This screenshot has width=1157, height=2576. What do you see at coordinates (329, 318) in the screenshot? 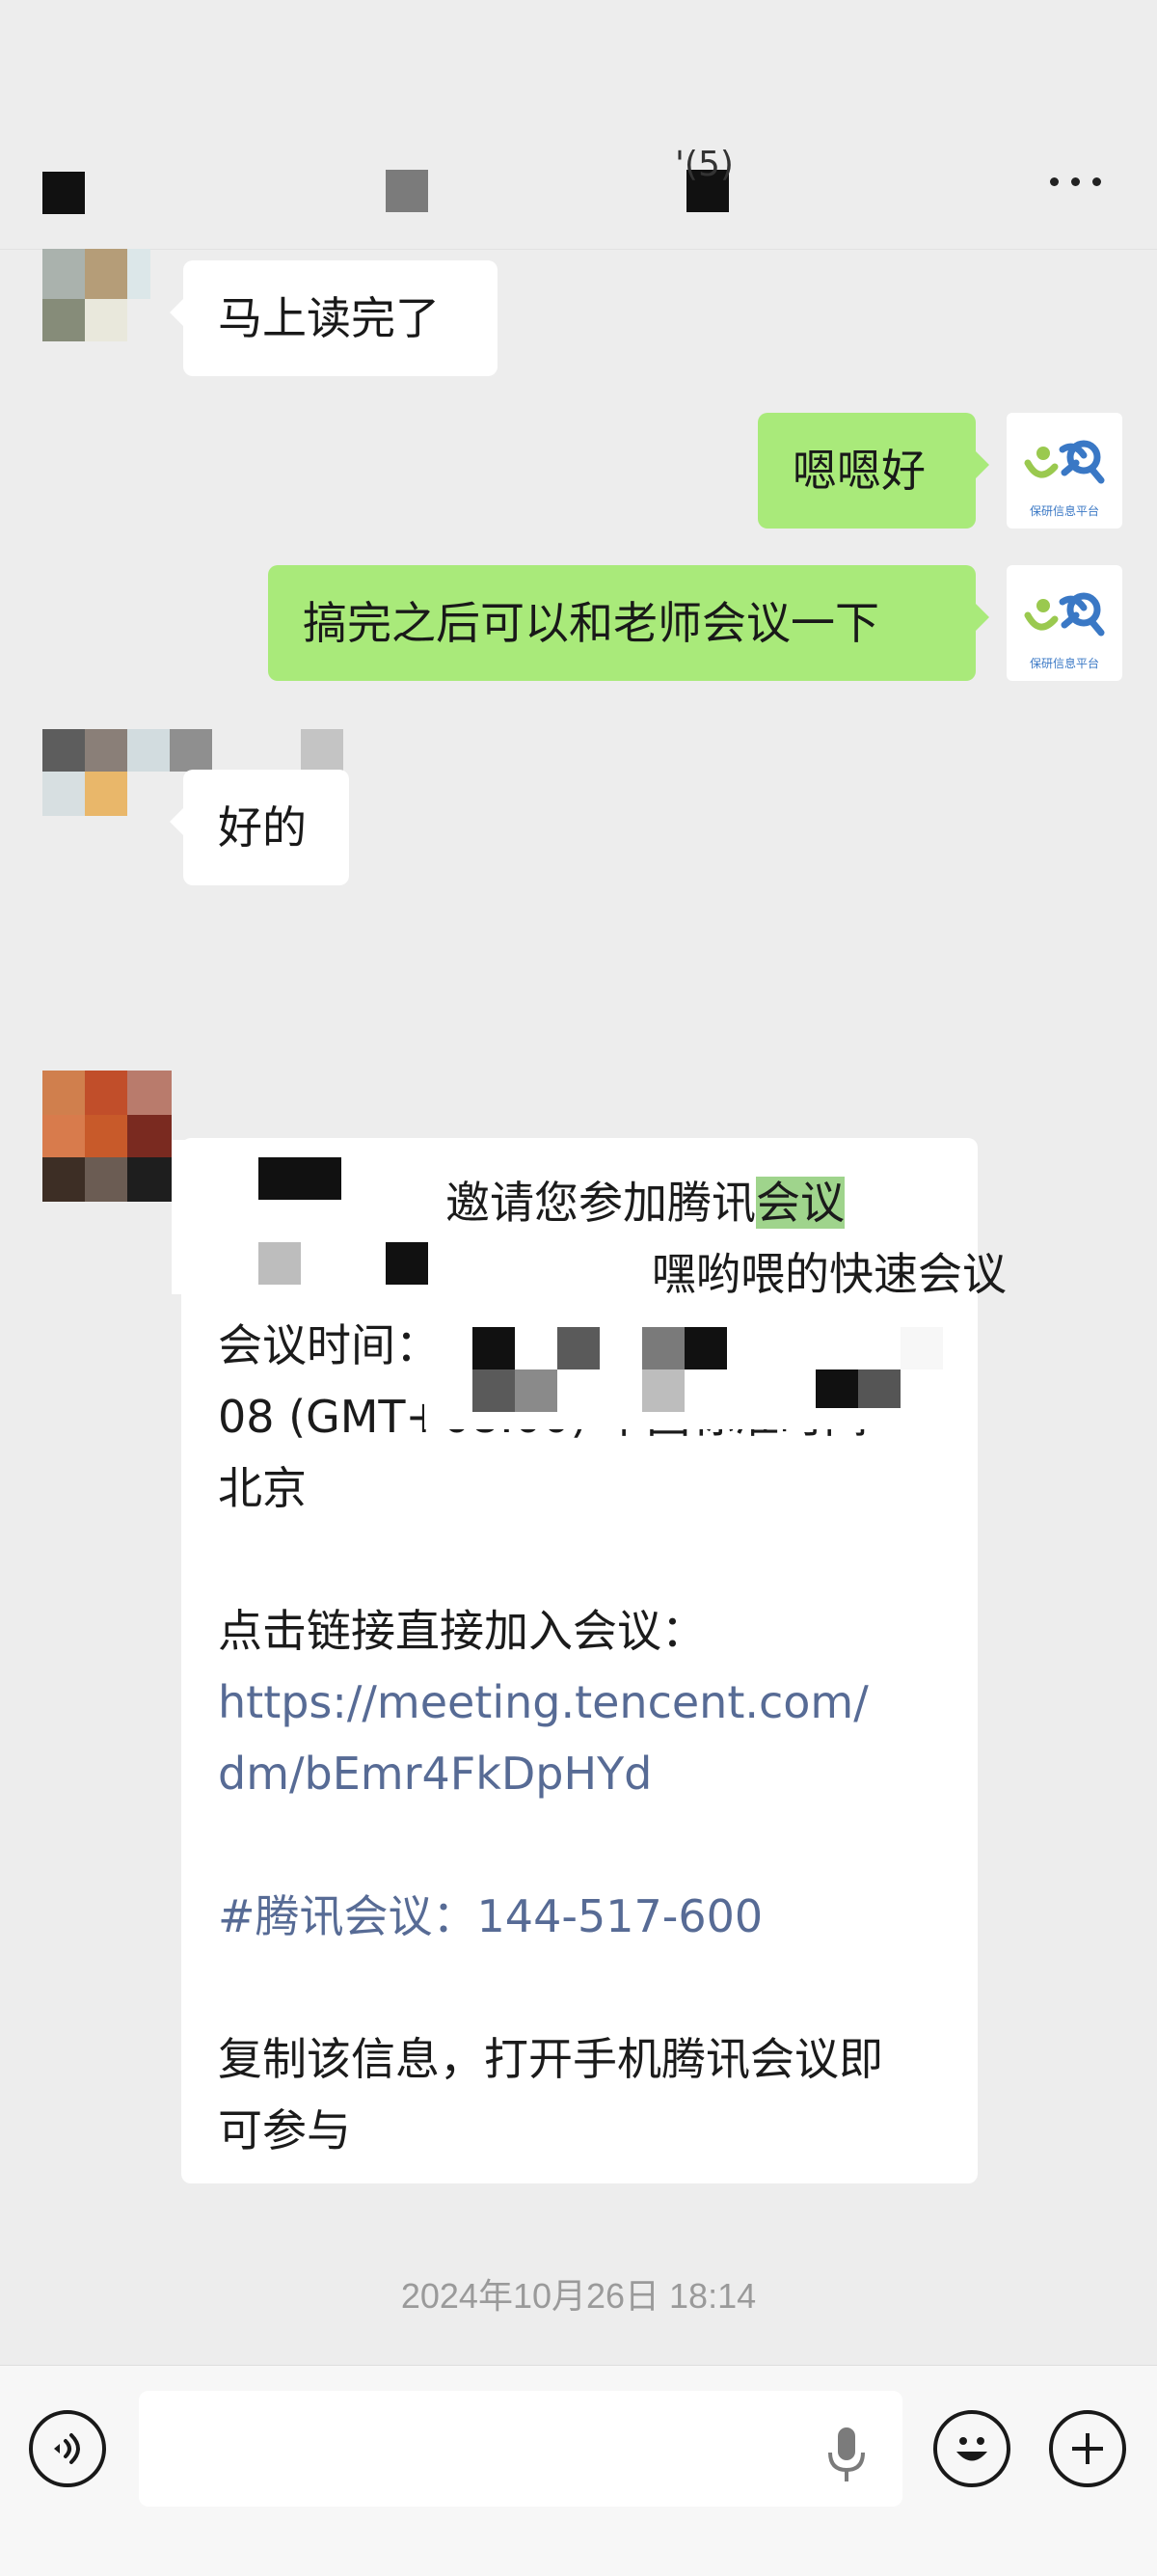
I see `message-text: 马上读完了` at bounding box center [329, 318].